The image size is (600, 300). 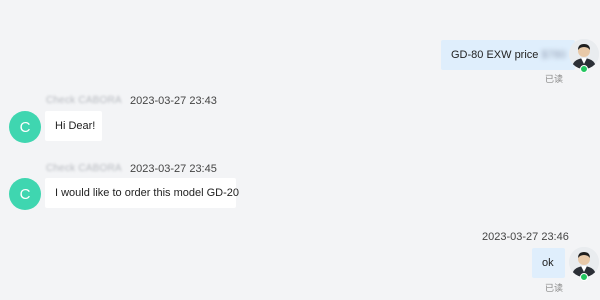 I want to click on message-text: ok, so click(x=548, y=263).